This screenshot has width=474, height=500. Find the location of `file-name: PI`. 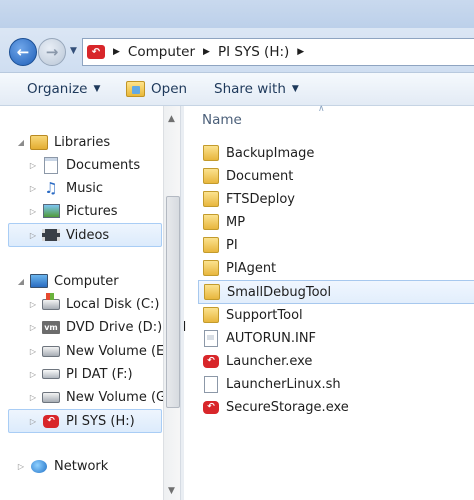

file-name: PI is located at coordinates (232, 245).